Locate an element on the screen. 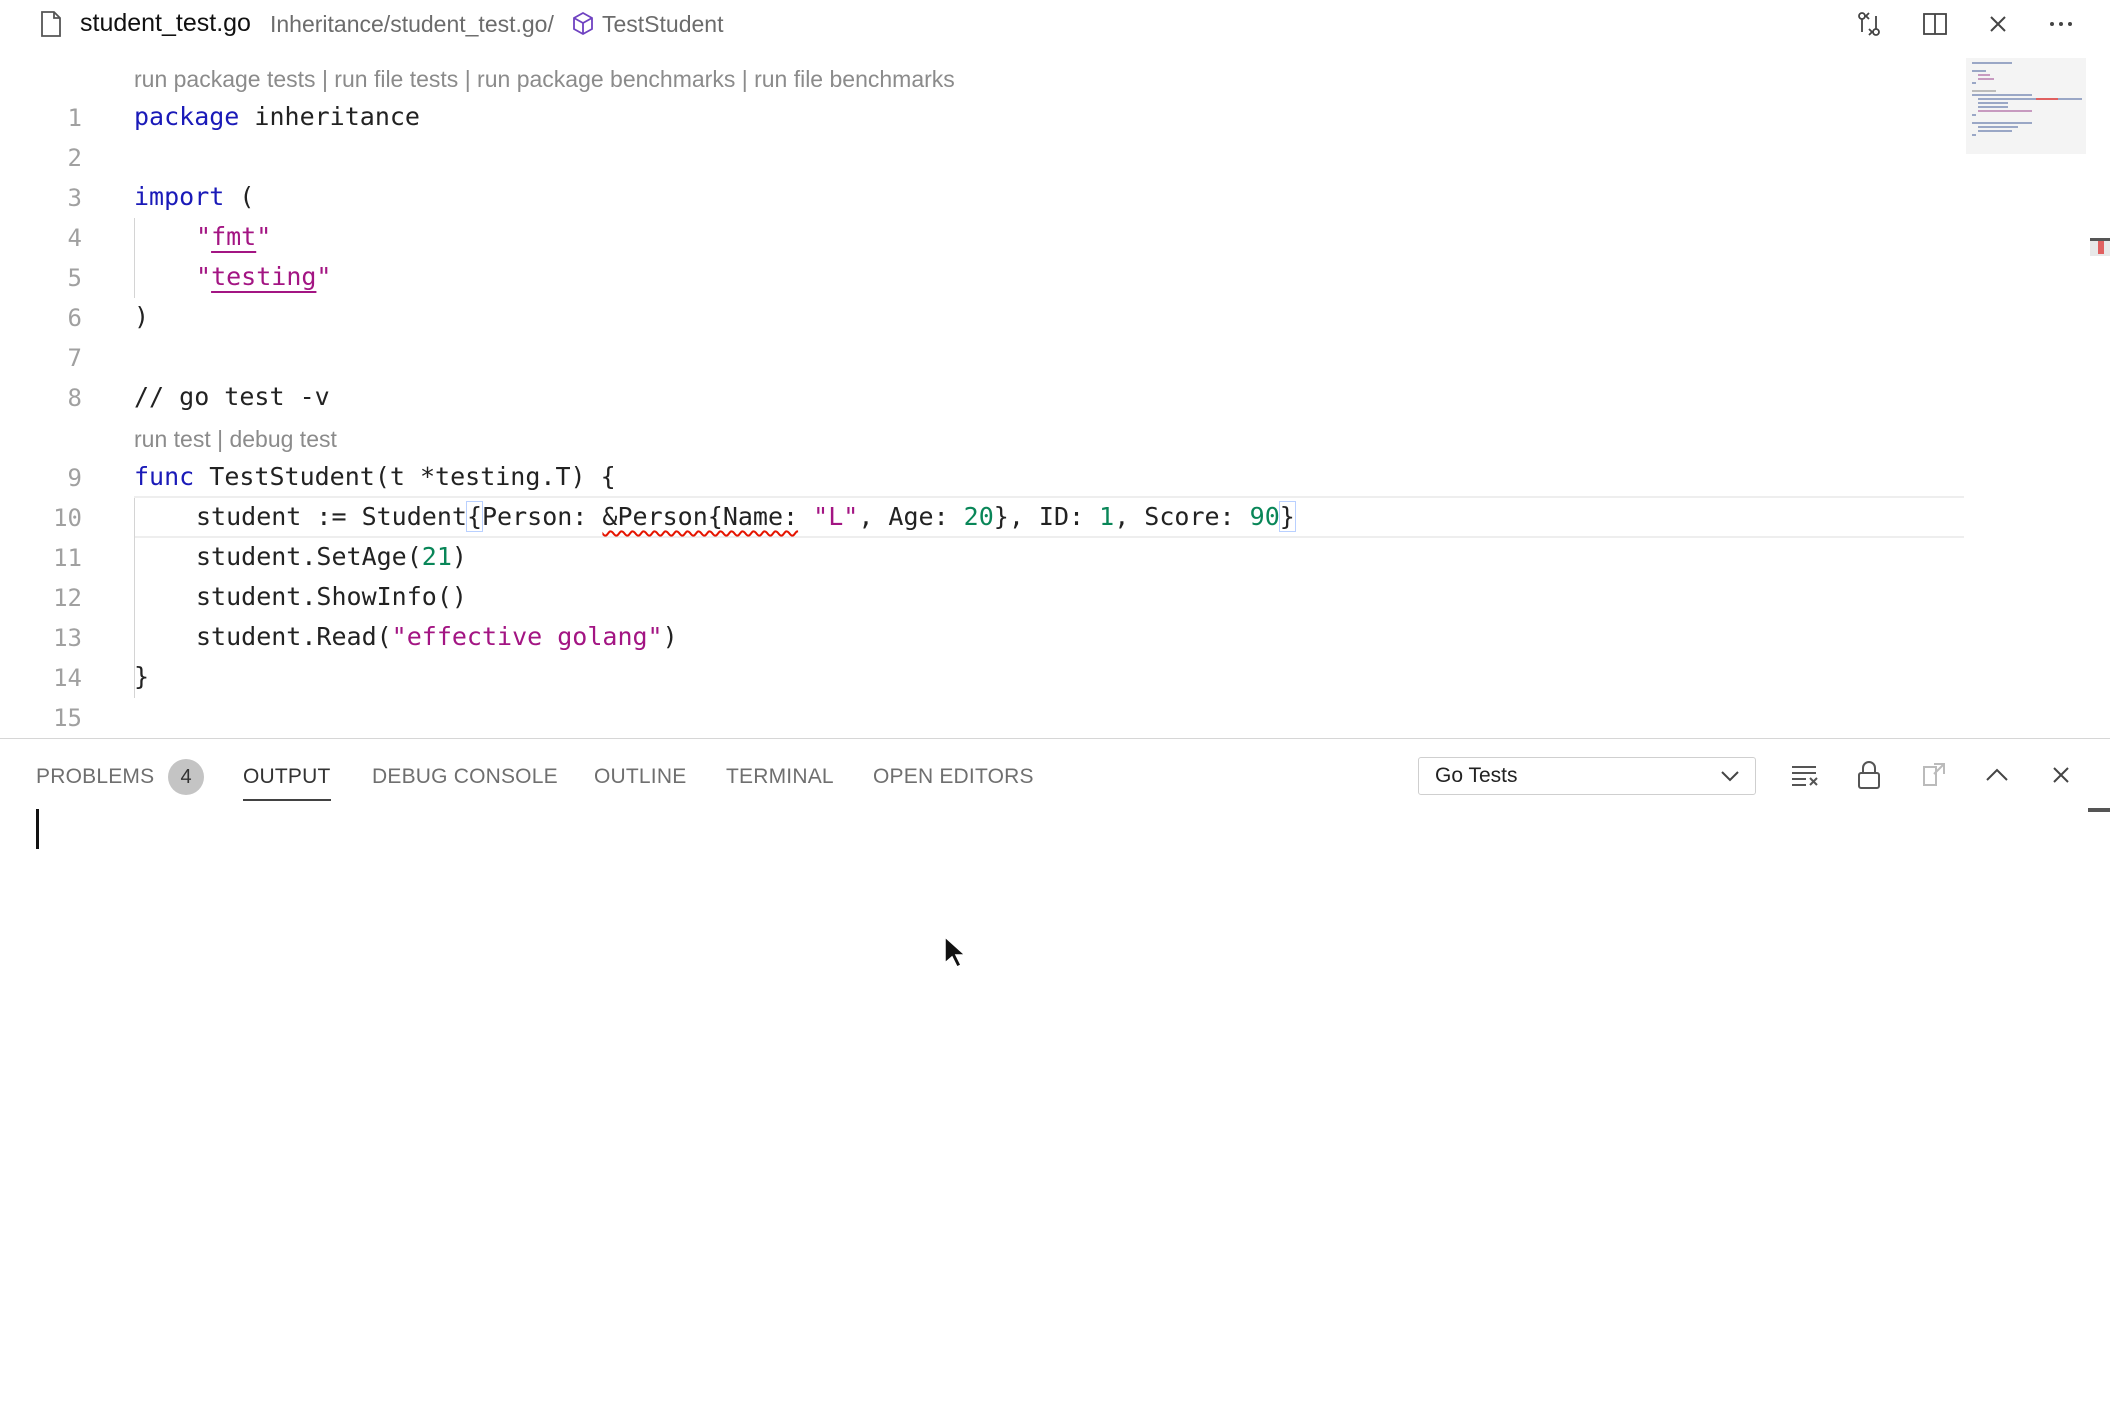 This screenshot has width=2110, height=1427. import-name: fmt is located at coordinates (233, 236).